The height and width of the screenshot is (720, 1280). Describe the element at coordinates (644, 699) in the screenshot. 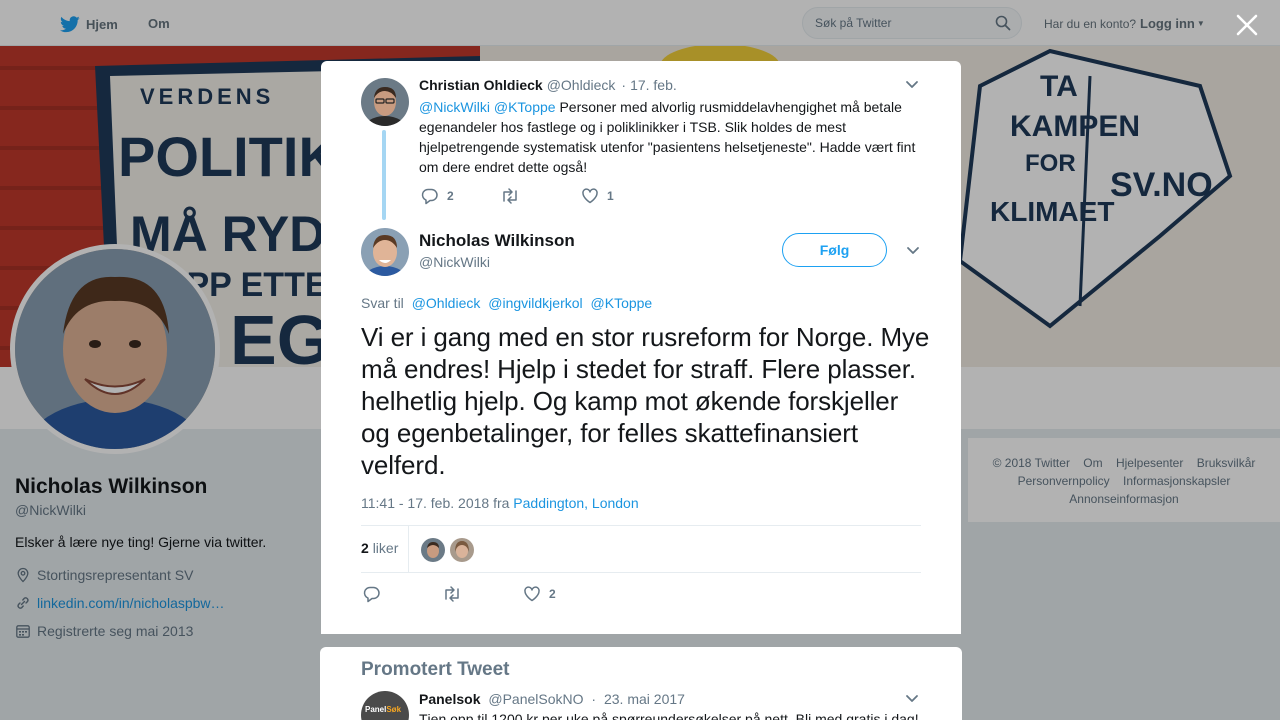

I see `promoted-date: 23. mai 2017` at that location.